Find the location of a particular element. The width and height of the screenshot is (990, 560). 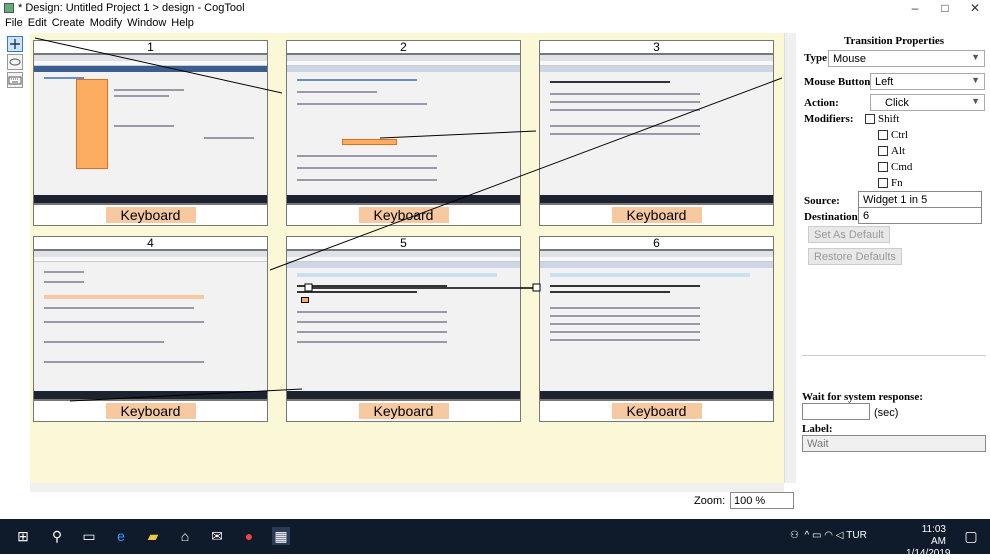

type-select: Mouse ▼ is located at coordinates (906, 58).